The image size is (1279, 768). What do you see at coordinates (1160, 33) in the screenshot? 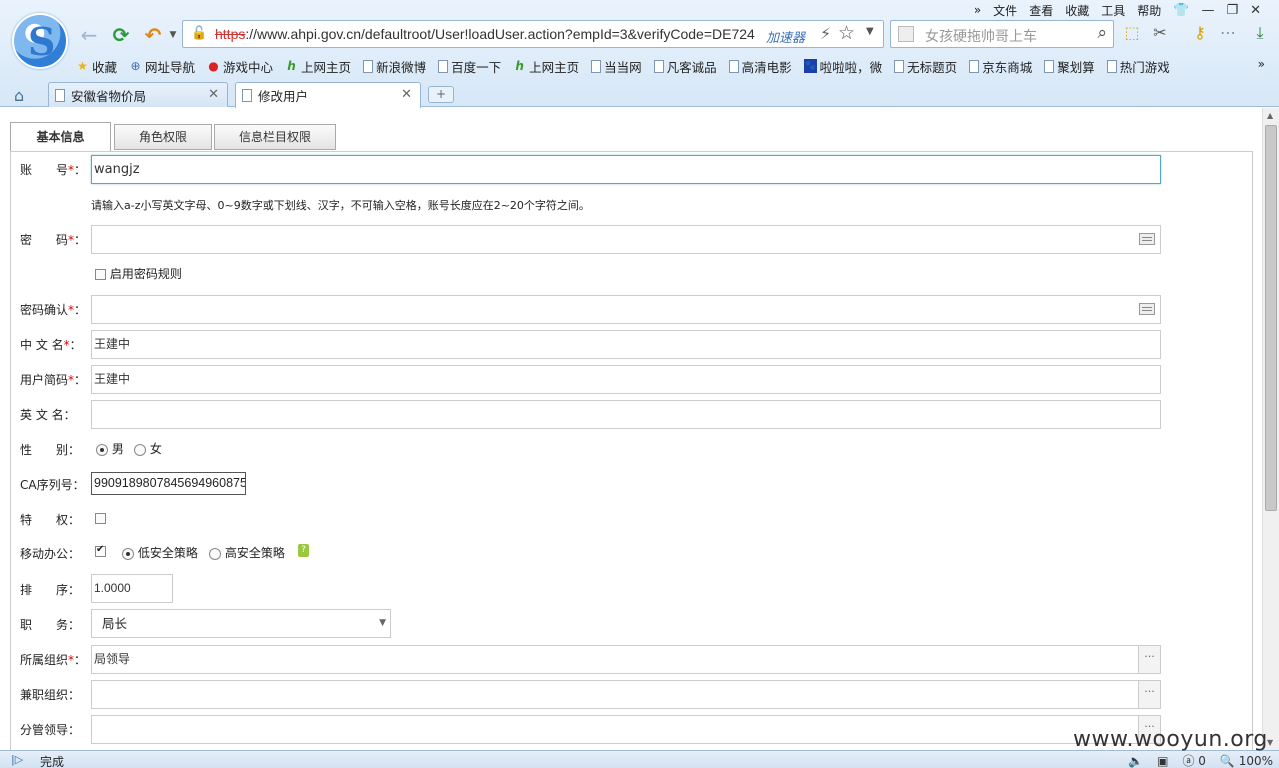
I see `scissors-icon: ✂` at bounding box center [1160, 33].